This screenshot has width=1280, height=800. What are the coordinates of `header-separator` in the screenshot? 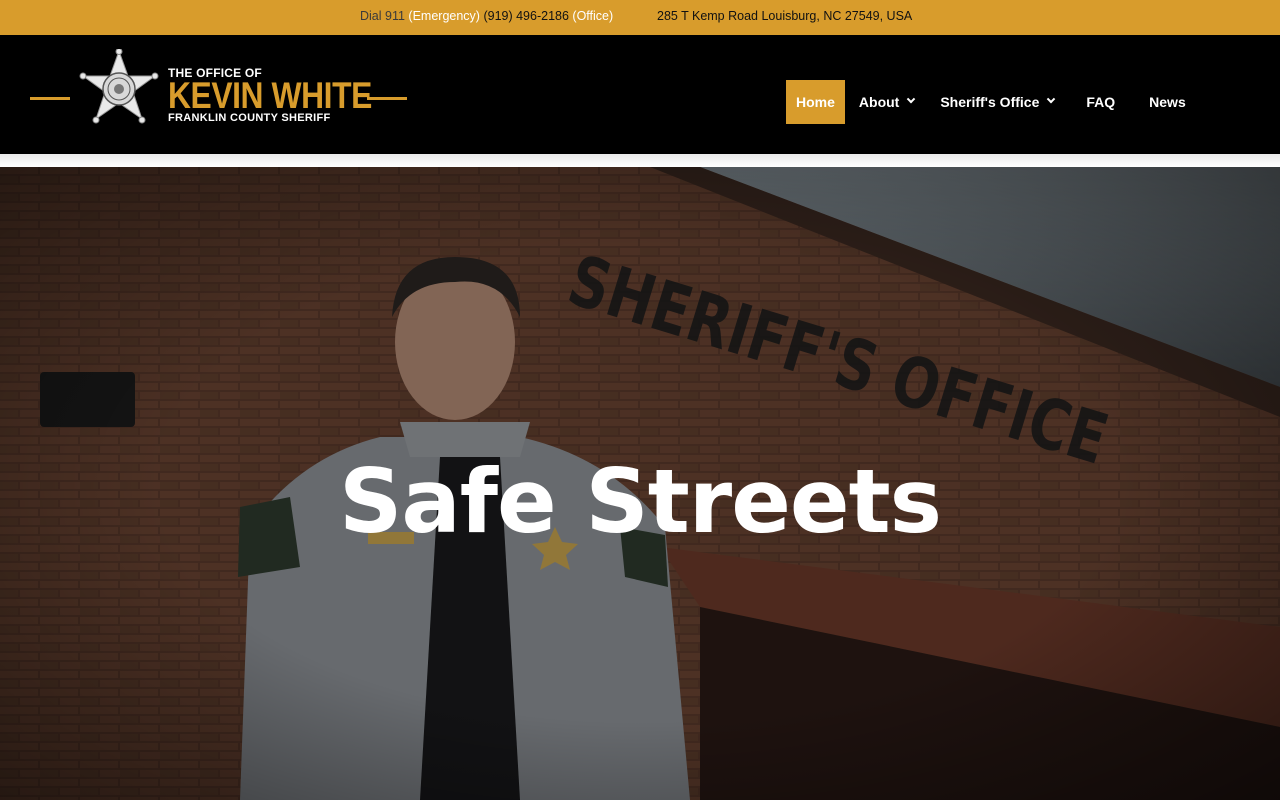 It's located at (640, 160).